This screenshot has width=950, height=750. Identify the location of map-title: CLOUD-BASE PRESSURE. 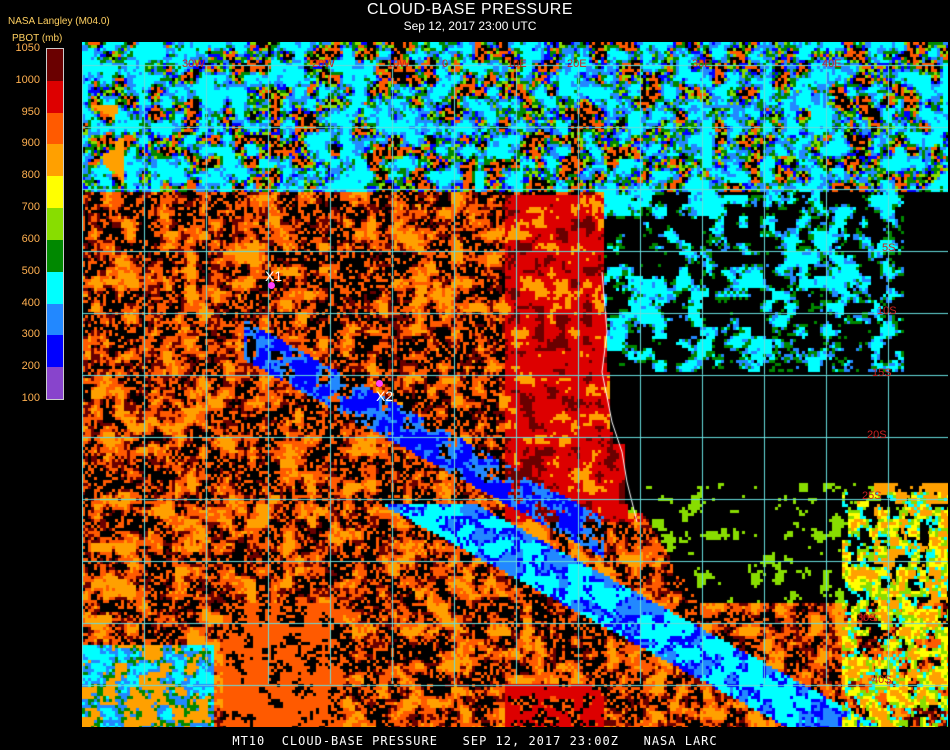
(470, 9).